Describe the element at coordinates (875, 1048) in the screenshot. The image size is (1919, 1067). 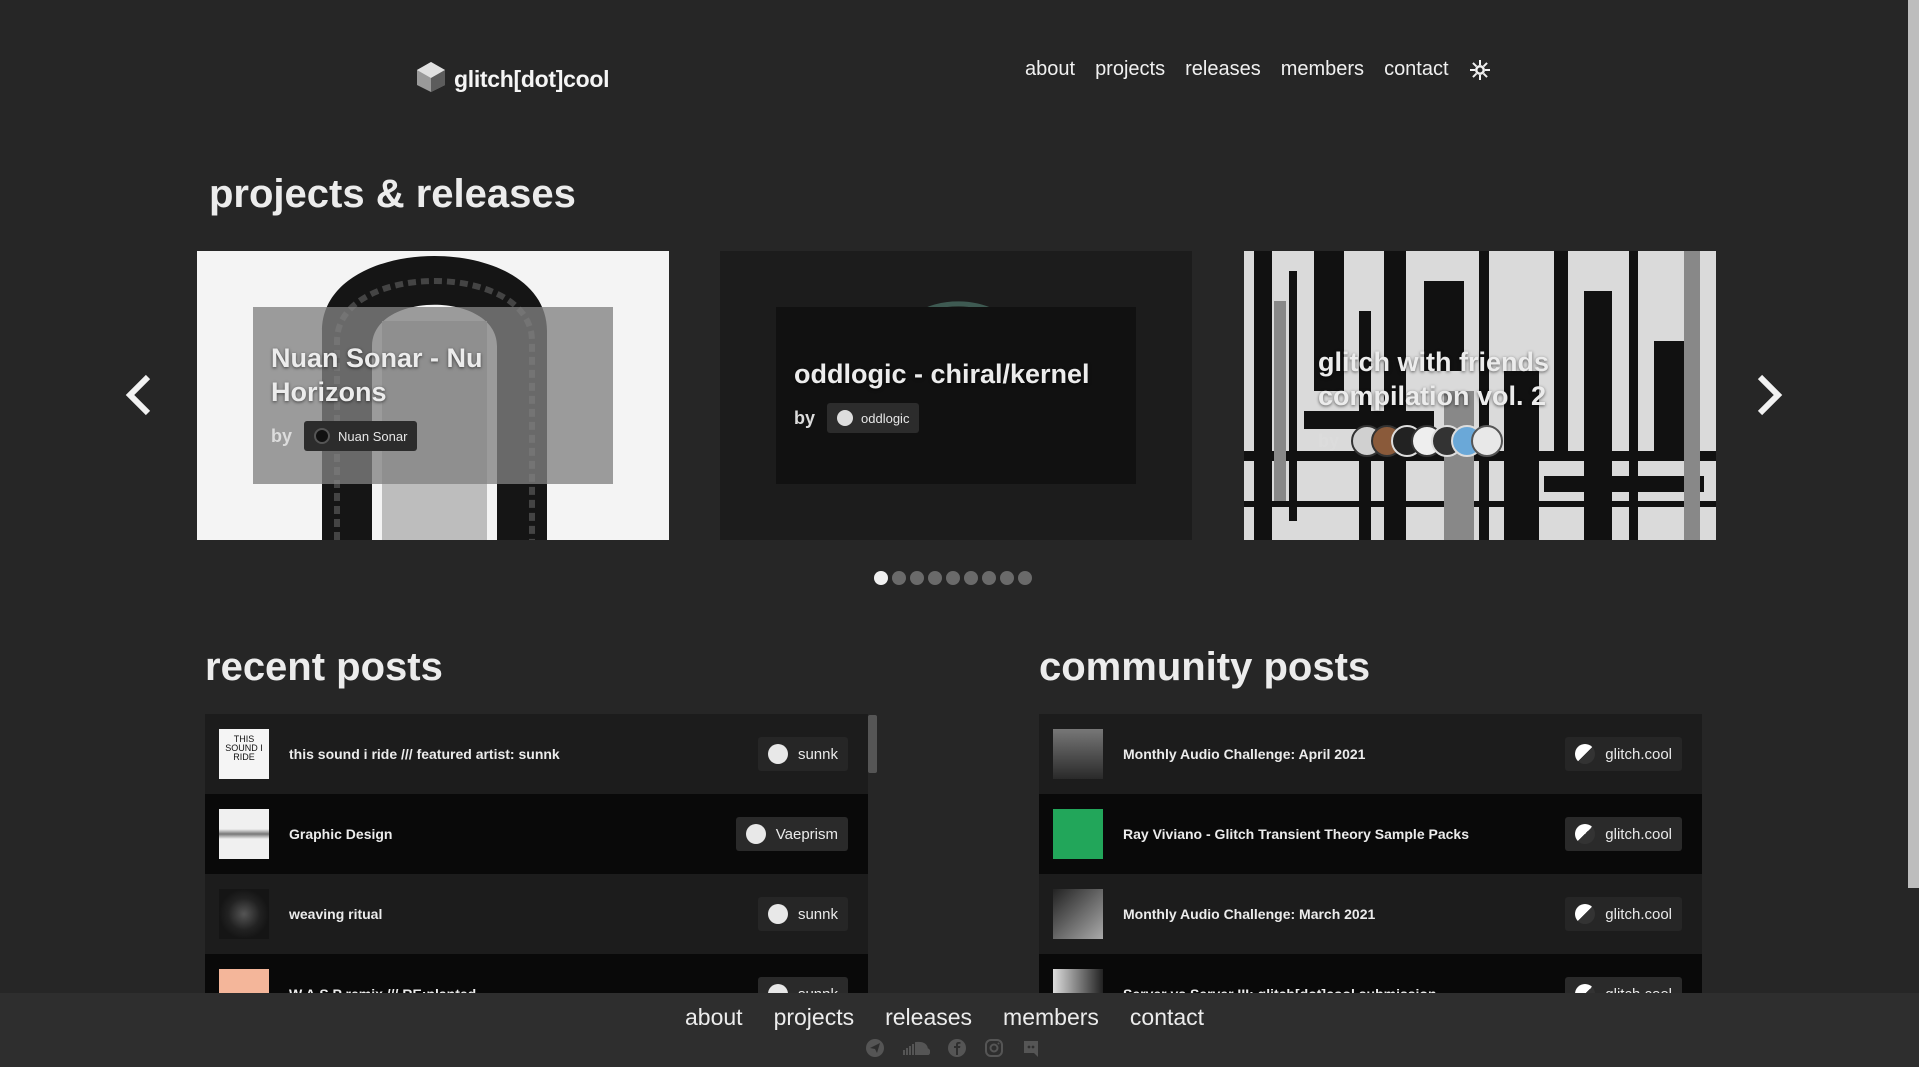
I see `send-icon` at that location.